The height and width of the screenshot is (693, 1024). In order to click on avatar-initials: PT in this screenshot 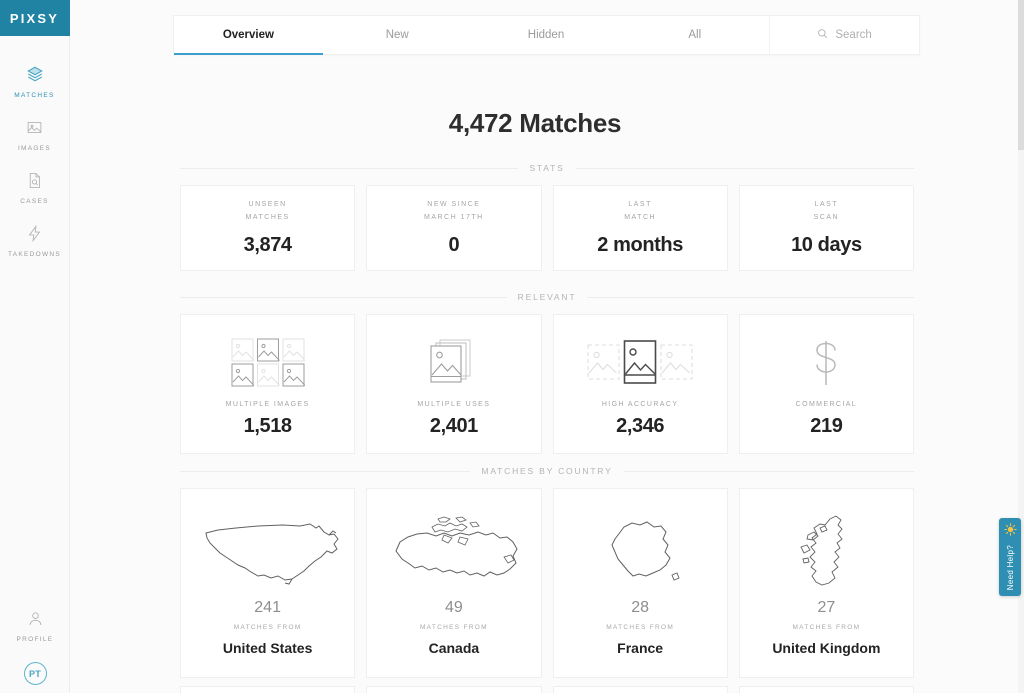, I will do `click(35, 673)`.